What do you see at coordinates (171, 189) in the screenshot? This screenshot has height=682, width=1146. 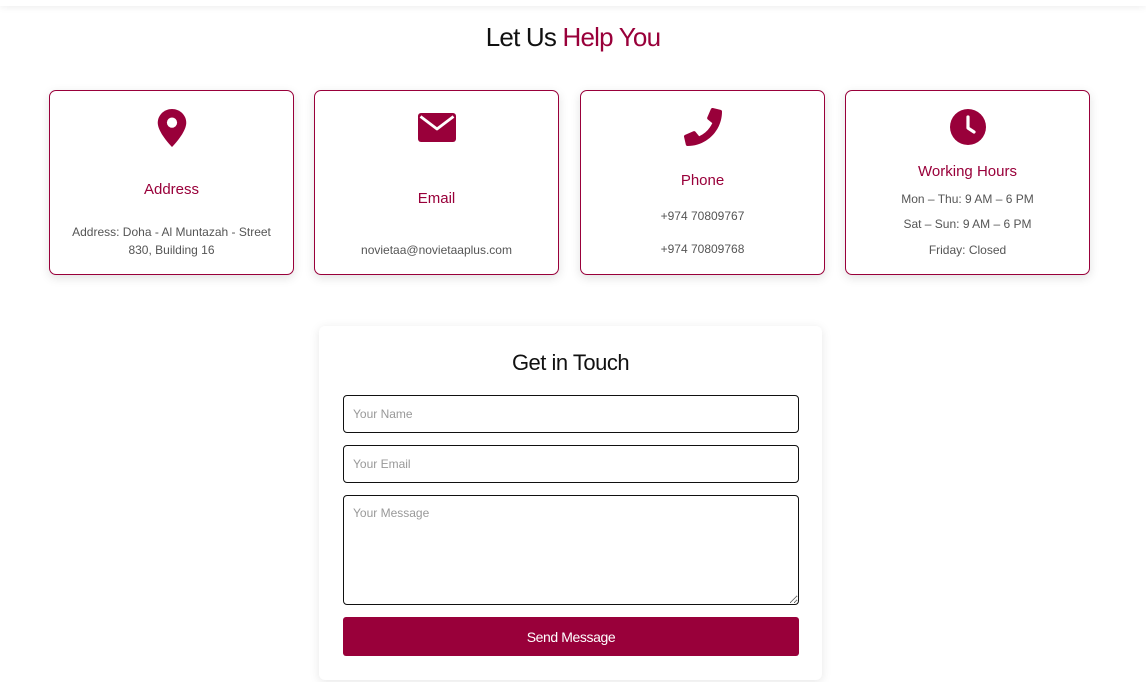 I see `address-title: Address` at bounding box center [171, 189].